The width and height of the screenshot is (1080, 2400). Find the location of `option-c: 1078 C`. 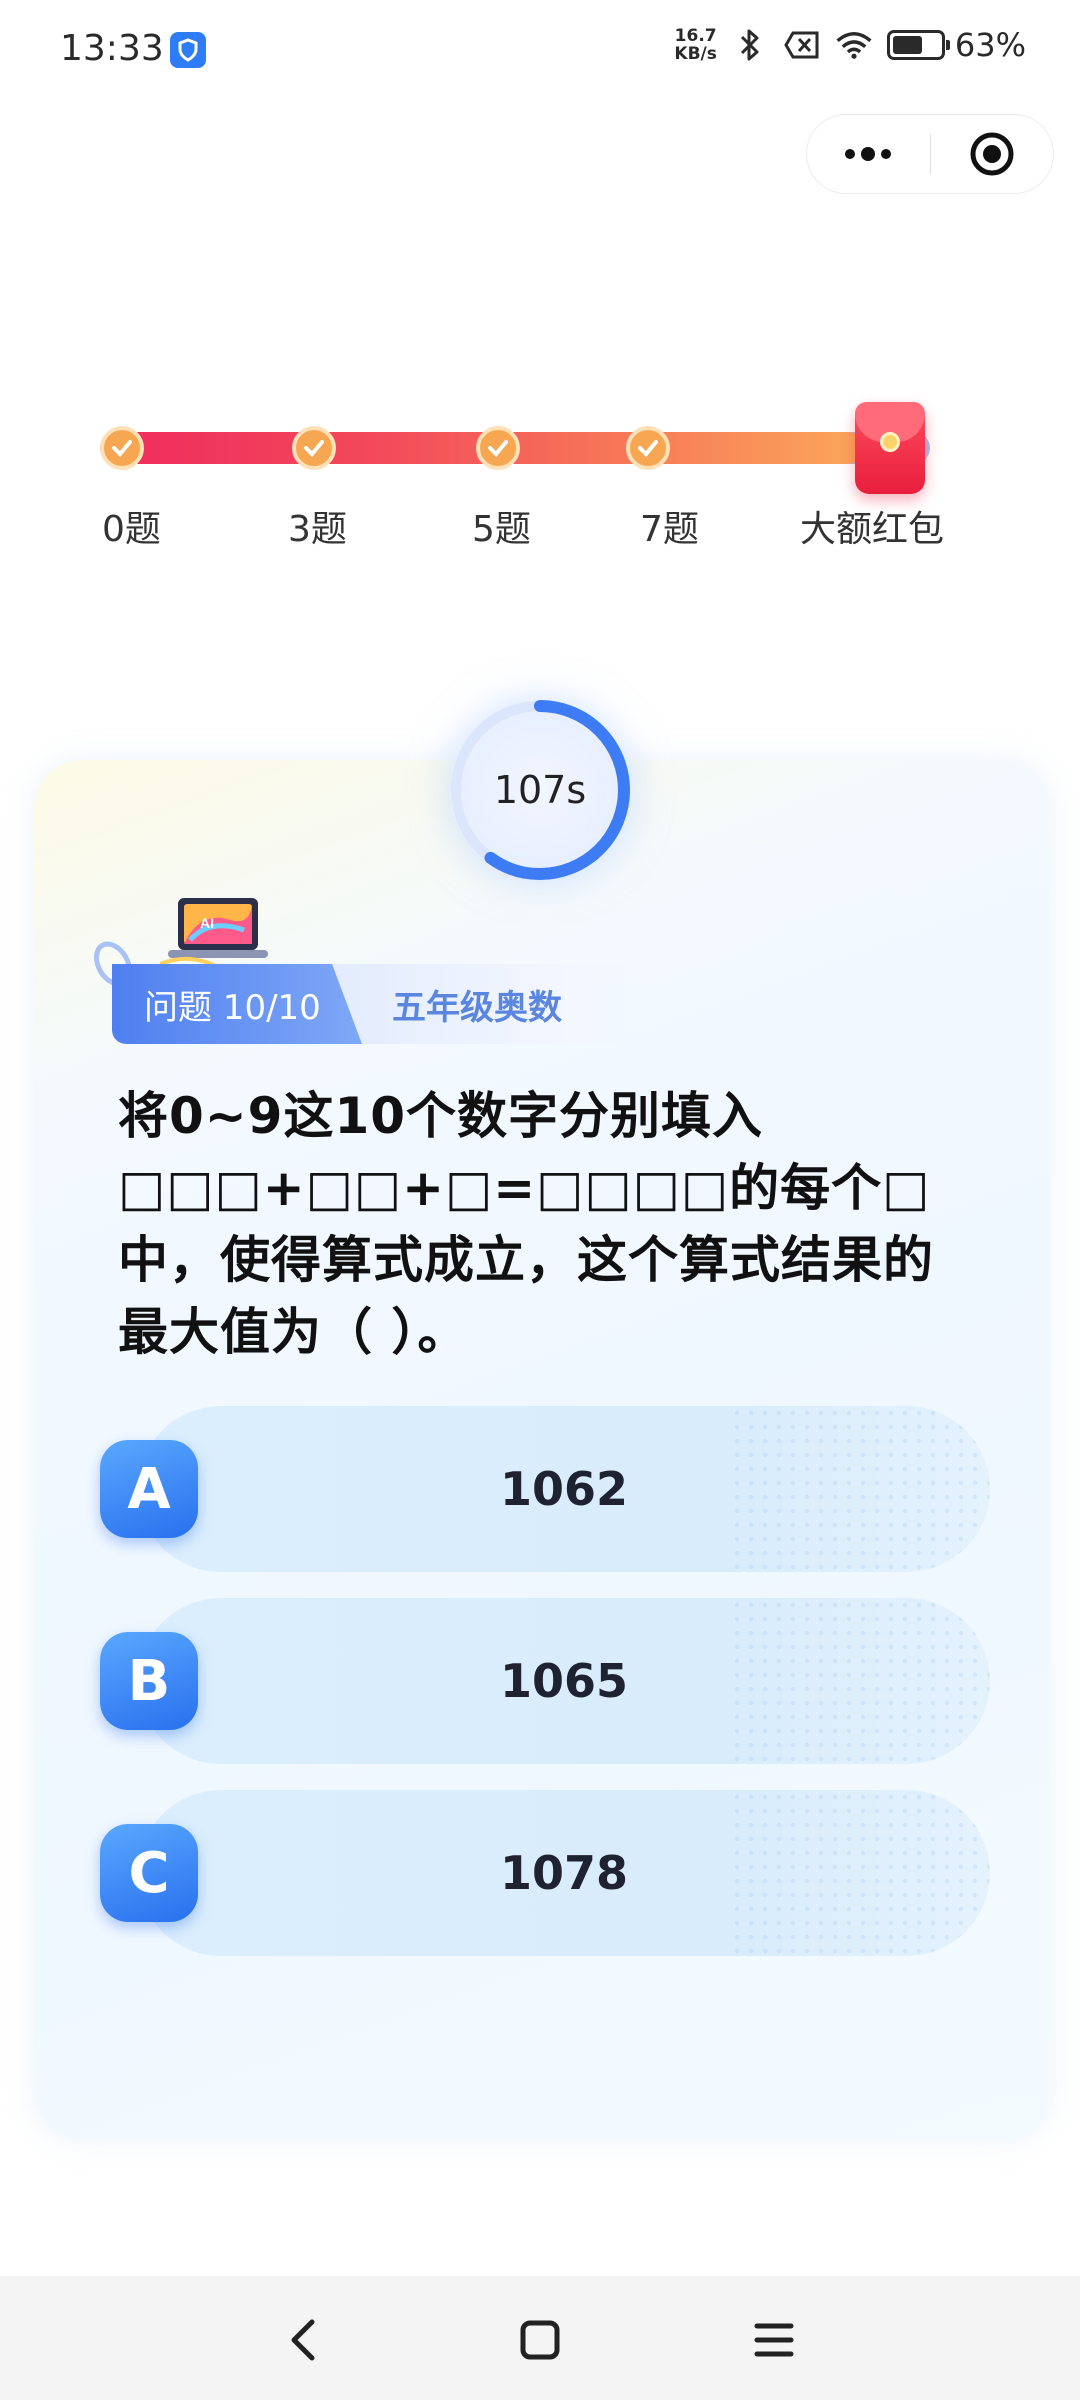

option-c: 1078 C is located at coordinates (545, 1873).